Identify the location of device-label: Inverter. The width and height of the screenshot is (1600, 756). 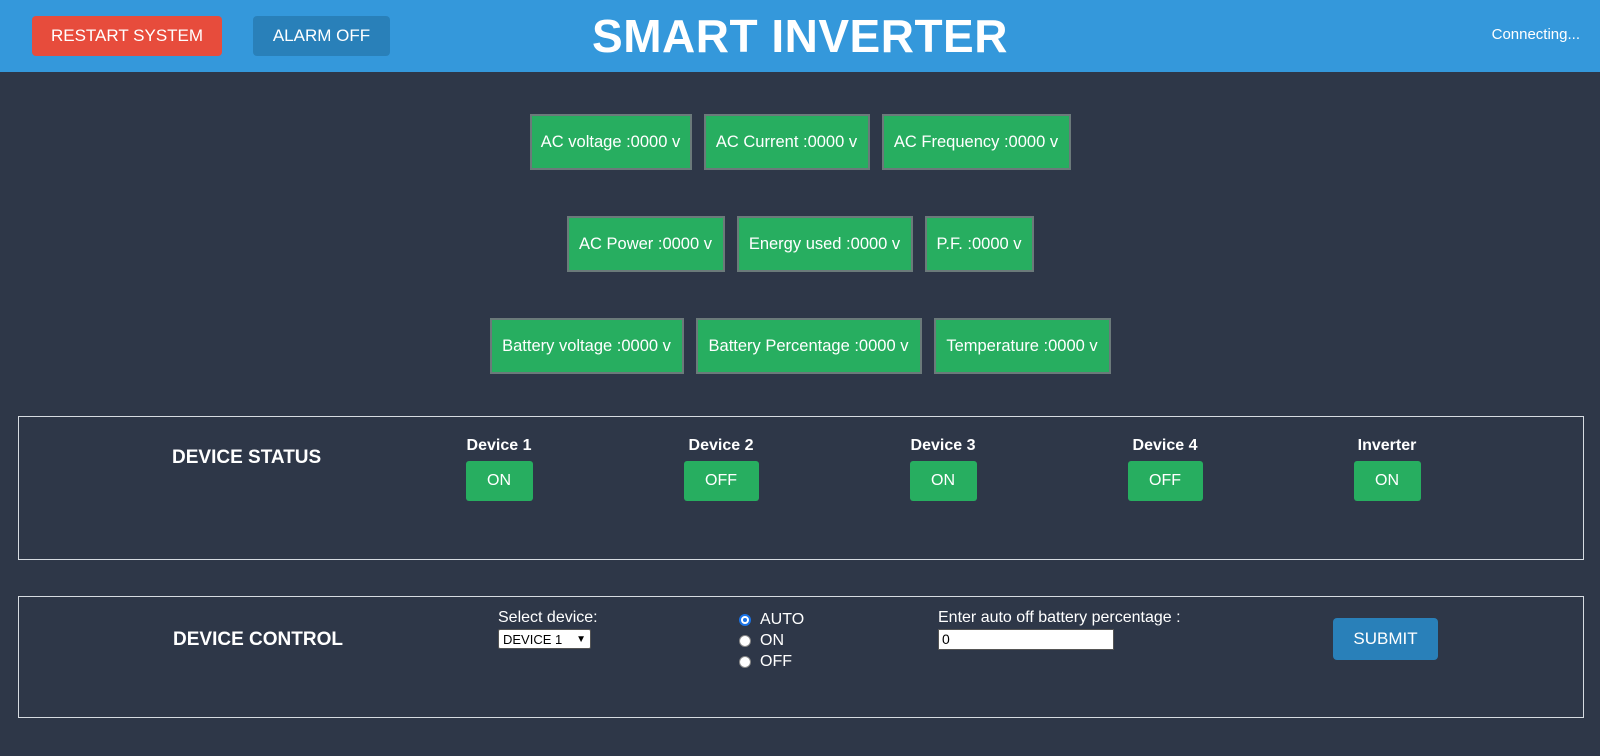
(1387, 445).